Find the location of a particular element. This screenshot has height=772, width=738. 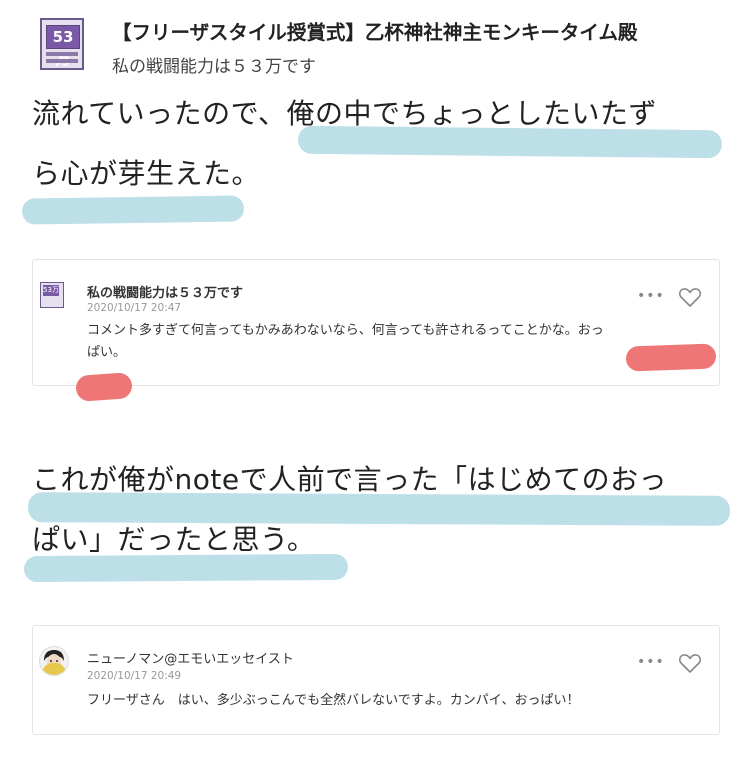

post-title: 【フリーザスタイル授賞式】乙杯神社神主モンキータイム殿 is located at coordinates (375, 30).